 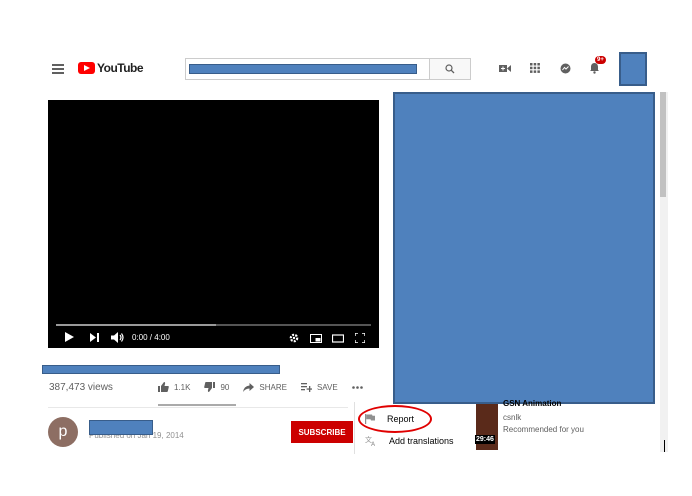 I want to click on avatar-letter: p, so click(x=63, y=431).